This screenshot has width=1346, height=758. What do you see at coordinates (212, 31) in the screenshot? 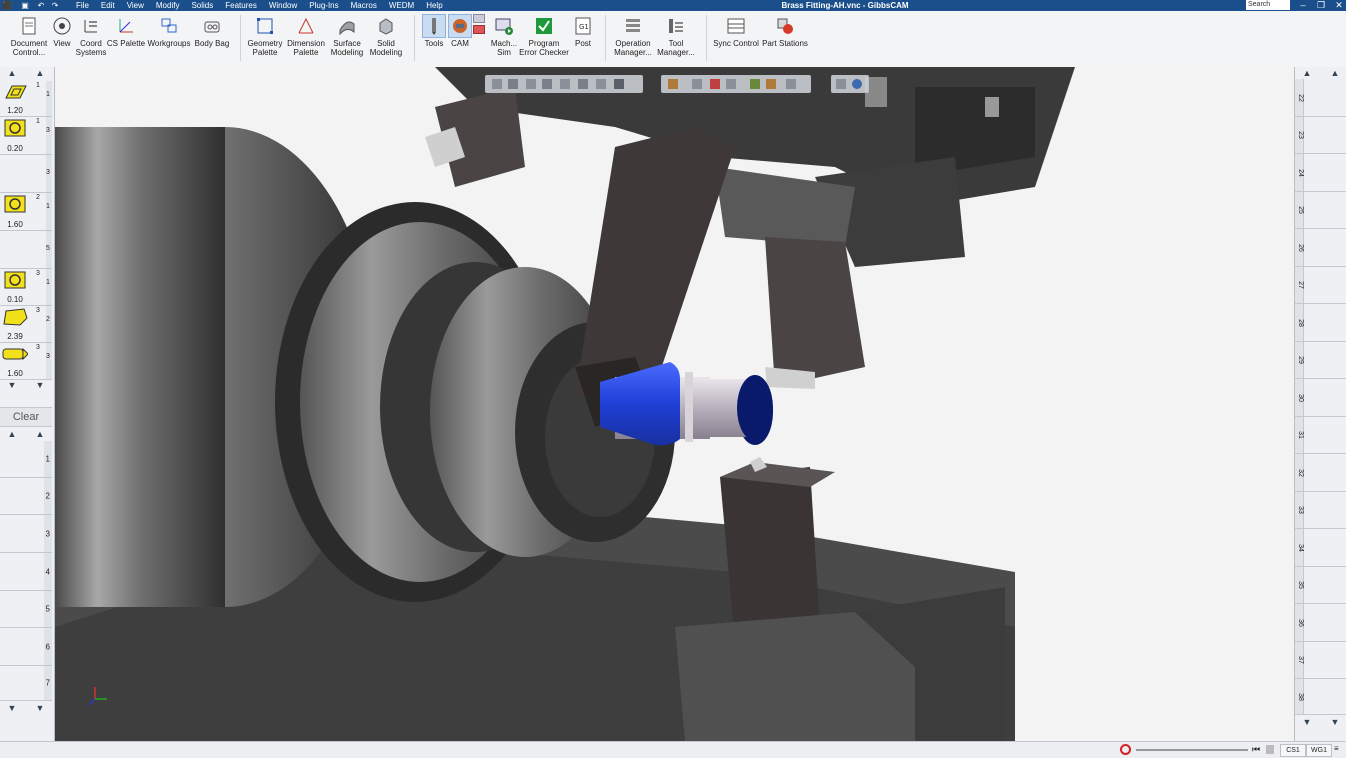
I see `body-bag-button: Body Bag` at bounding box center [212, 31].